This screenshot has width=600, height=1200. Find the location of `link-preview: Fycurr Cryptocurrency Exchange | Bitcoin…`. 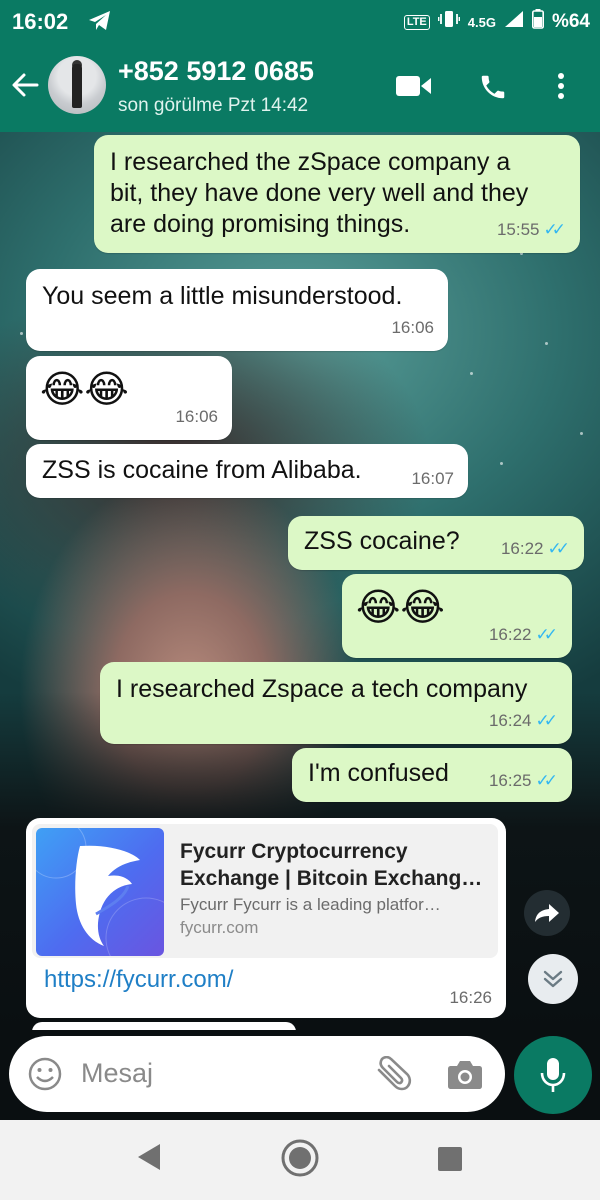

link-preview: Fycurr Cryptocurrency Exchange | Bitcoin… is located at coordinates (265, 891).